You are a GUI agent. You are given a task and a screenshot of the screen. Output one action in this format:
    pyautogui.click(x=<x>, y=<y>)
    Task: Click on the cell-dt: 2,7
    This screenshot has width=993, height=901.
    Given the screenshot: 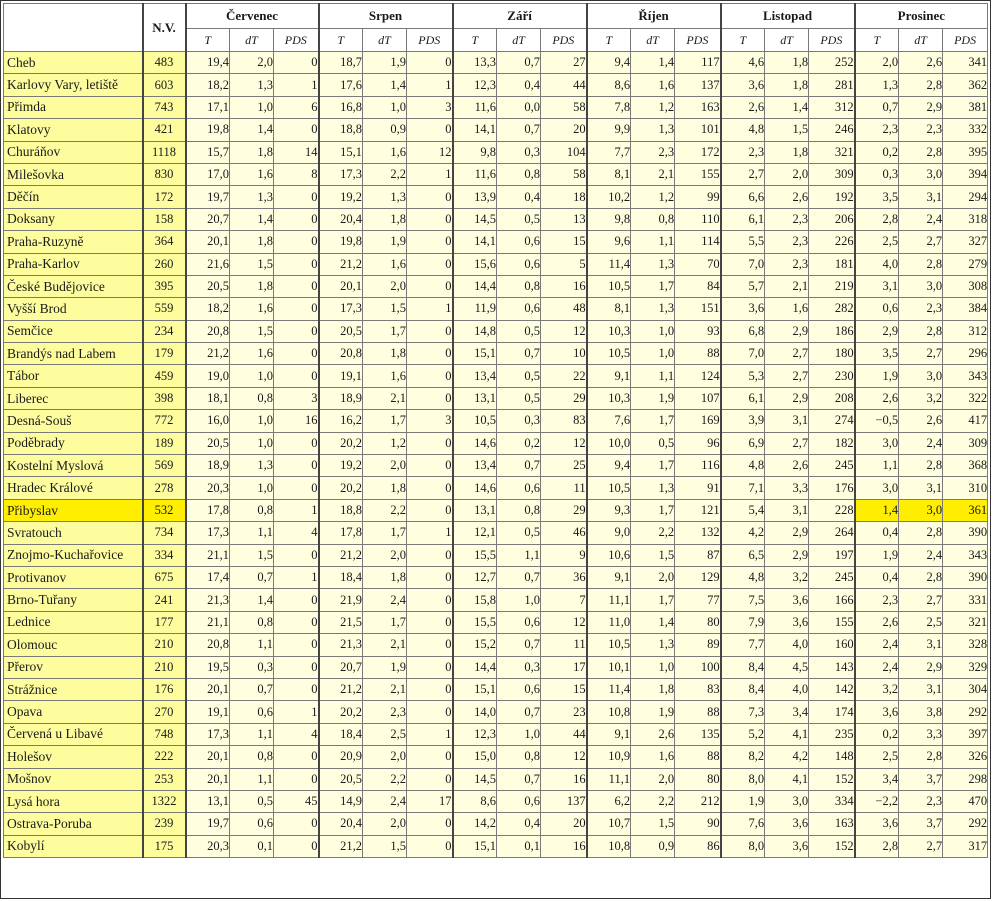 What is the action you would take?
    pyautogui.click(x=921, y=354)
    